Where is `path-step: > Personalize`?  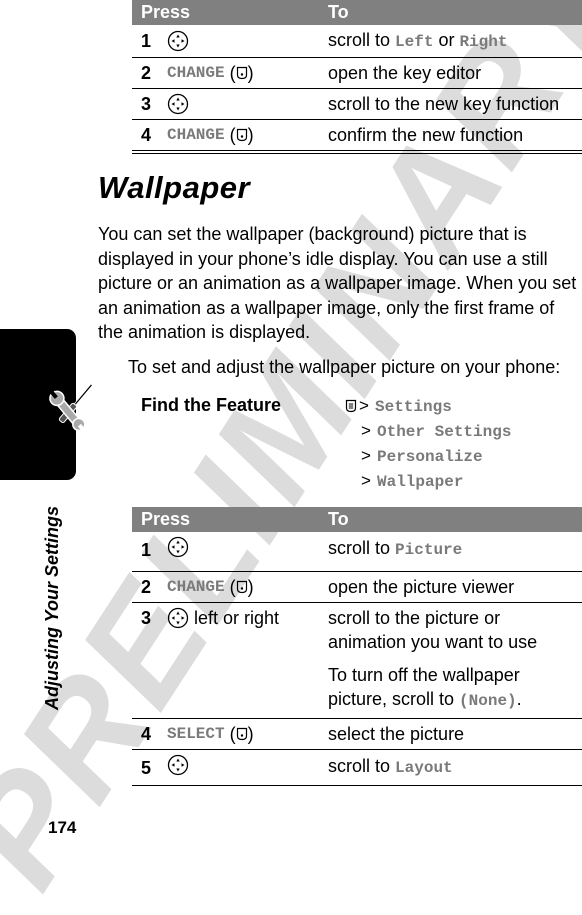
path-step: > Personalize is located at coordinates (422, 456).